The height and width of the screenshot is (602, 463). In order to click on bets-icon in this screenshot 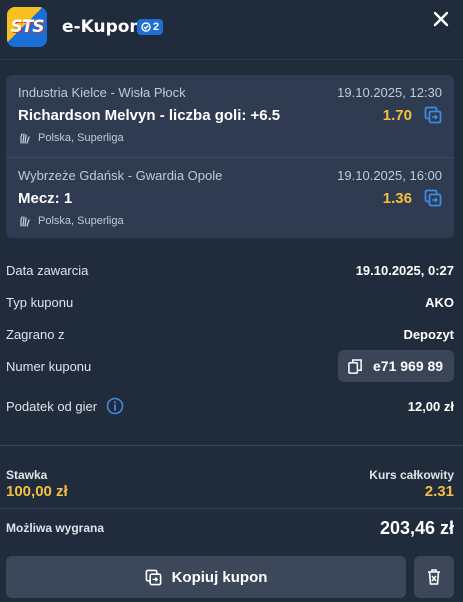, I will do `click(146, 27)`.